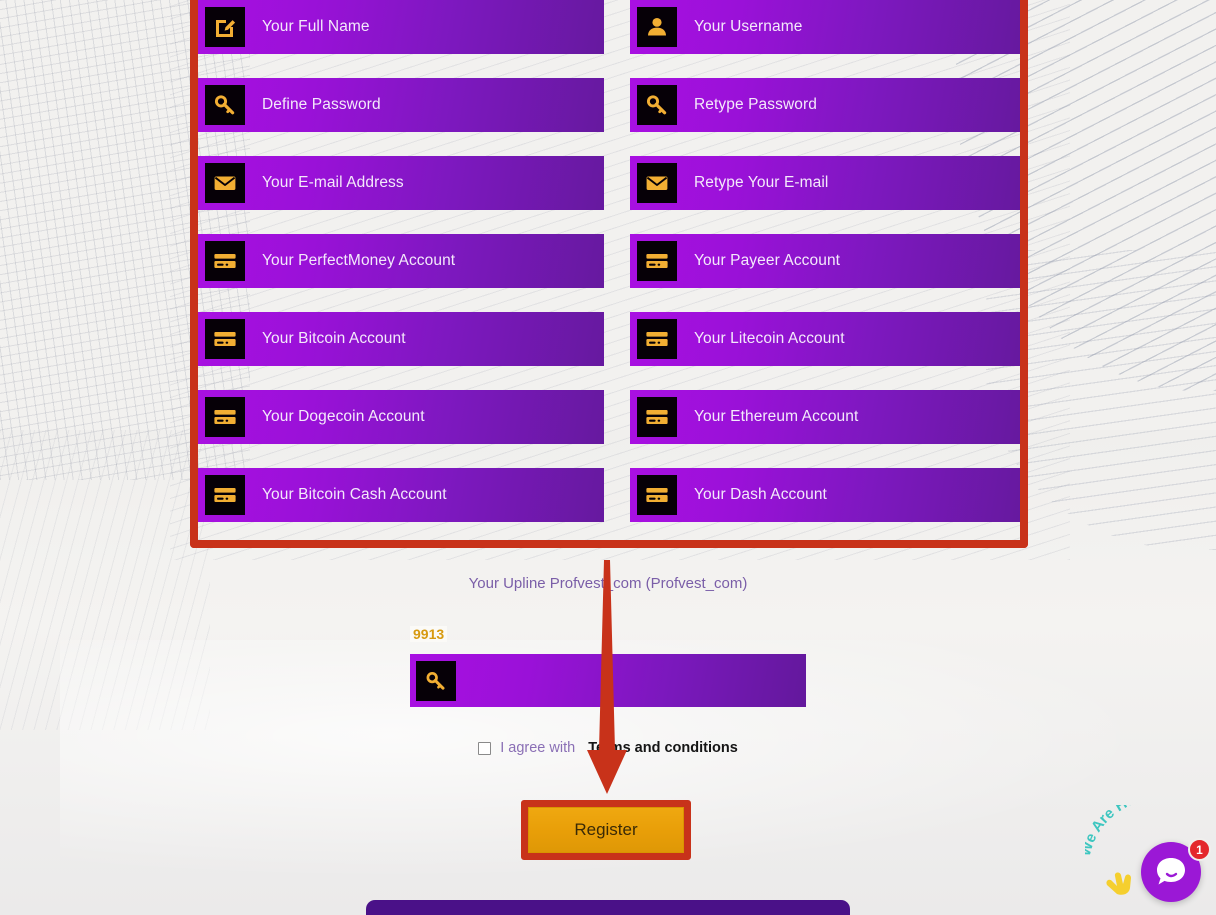  What do you see at coordinates (761, 182) in the screenshot?
I see `input-field-label: Retype Your E-mail` at bounding box center [761, 182].